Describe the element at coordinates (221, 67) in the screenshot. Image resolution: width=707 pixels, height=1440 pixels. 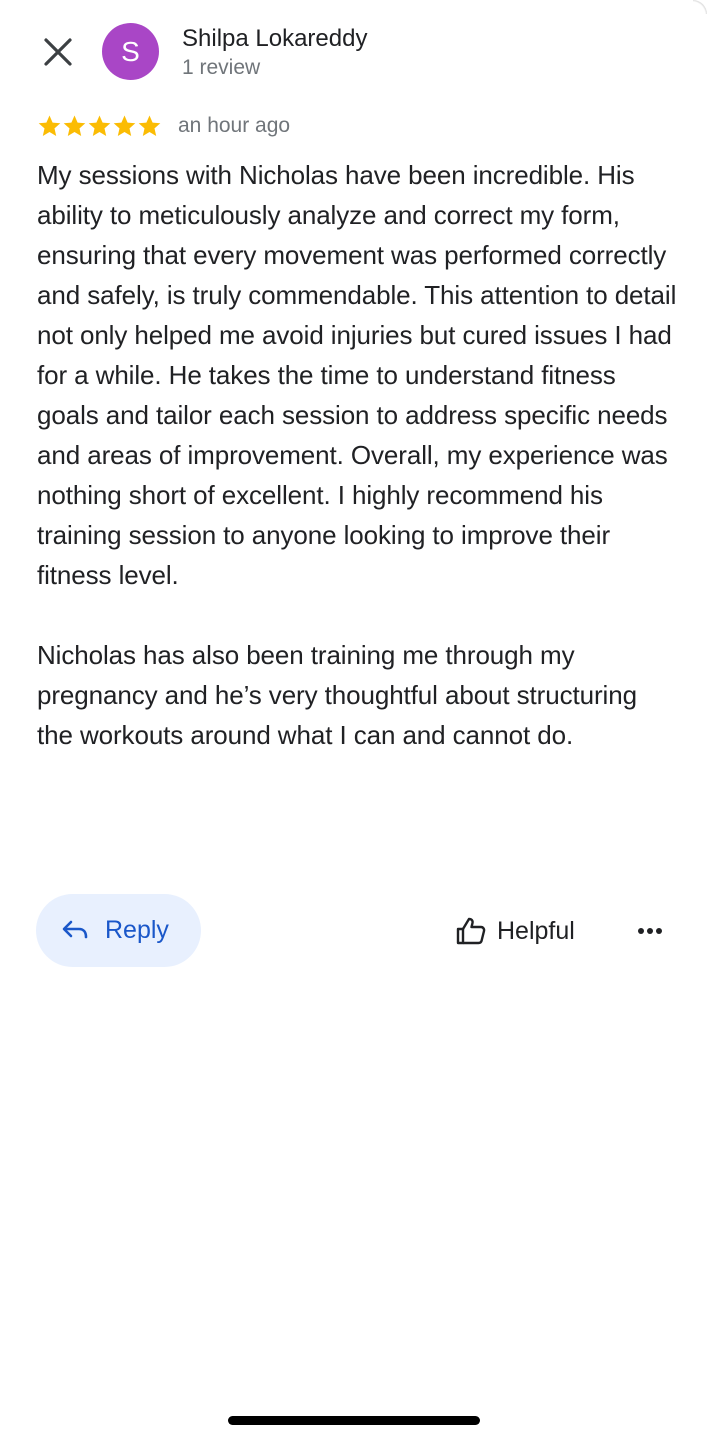
I see `author-review-count: 1 review` at that location.